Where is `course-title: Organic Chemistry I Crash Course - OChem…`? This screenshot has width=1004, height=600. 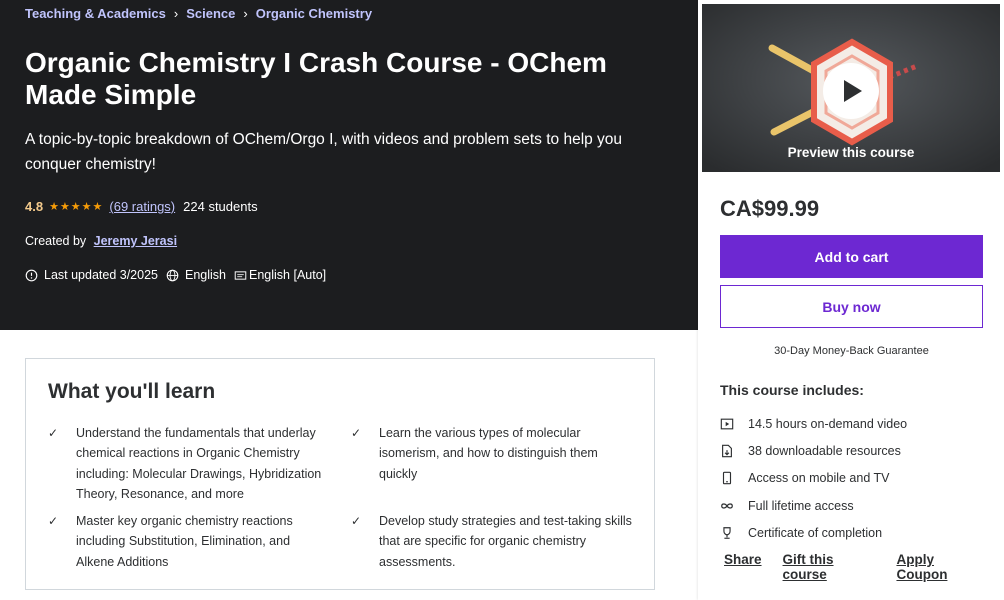 course-title: Organic Chemistry I Crash Course - OChem… is located at coordinates (316, 78).